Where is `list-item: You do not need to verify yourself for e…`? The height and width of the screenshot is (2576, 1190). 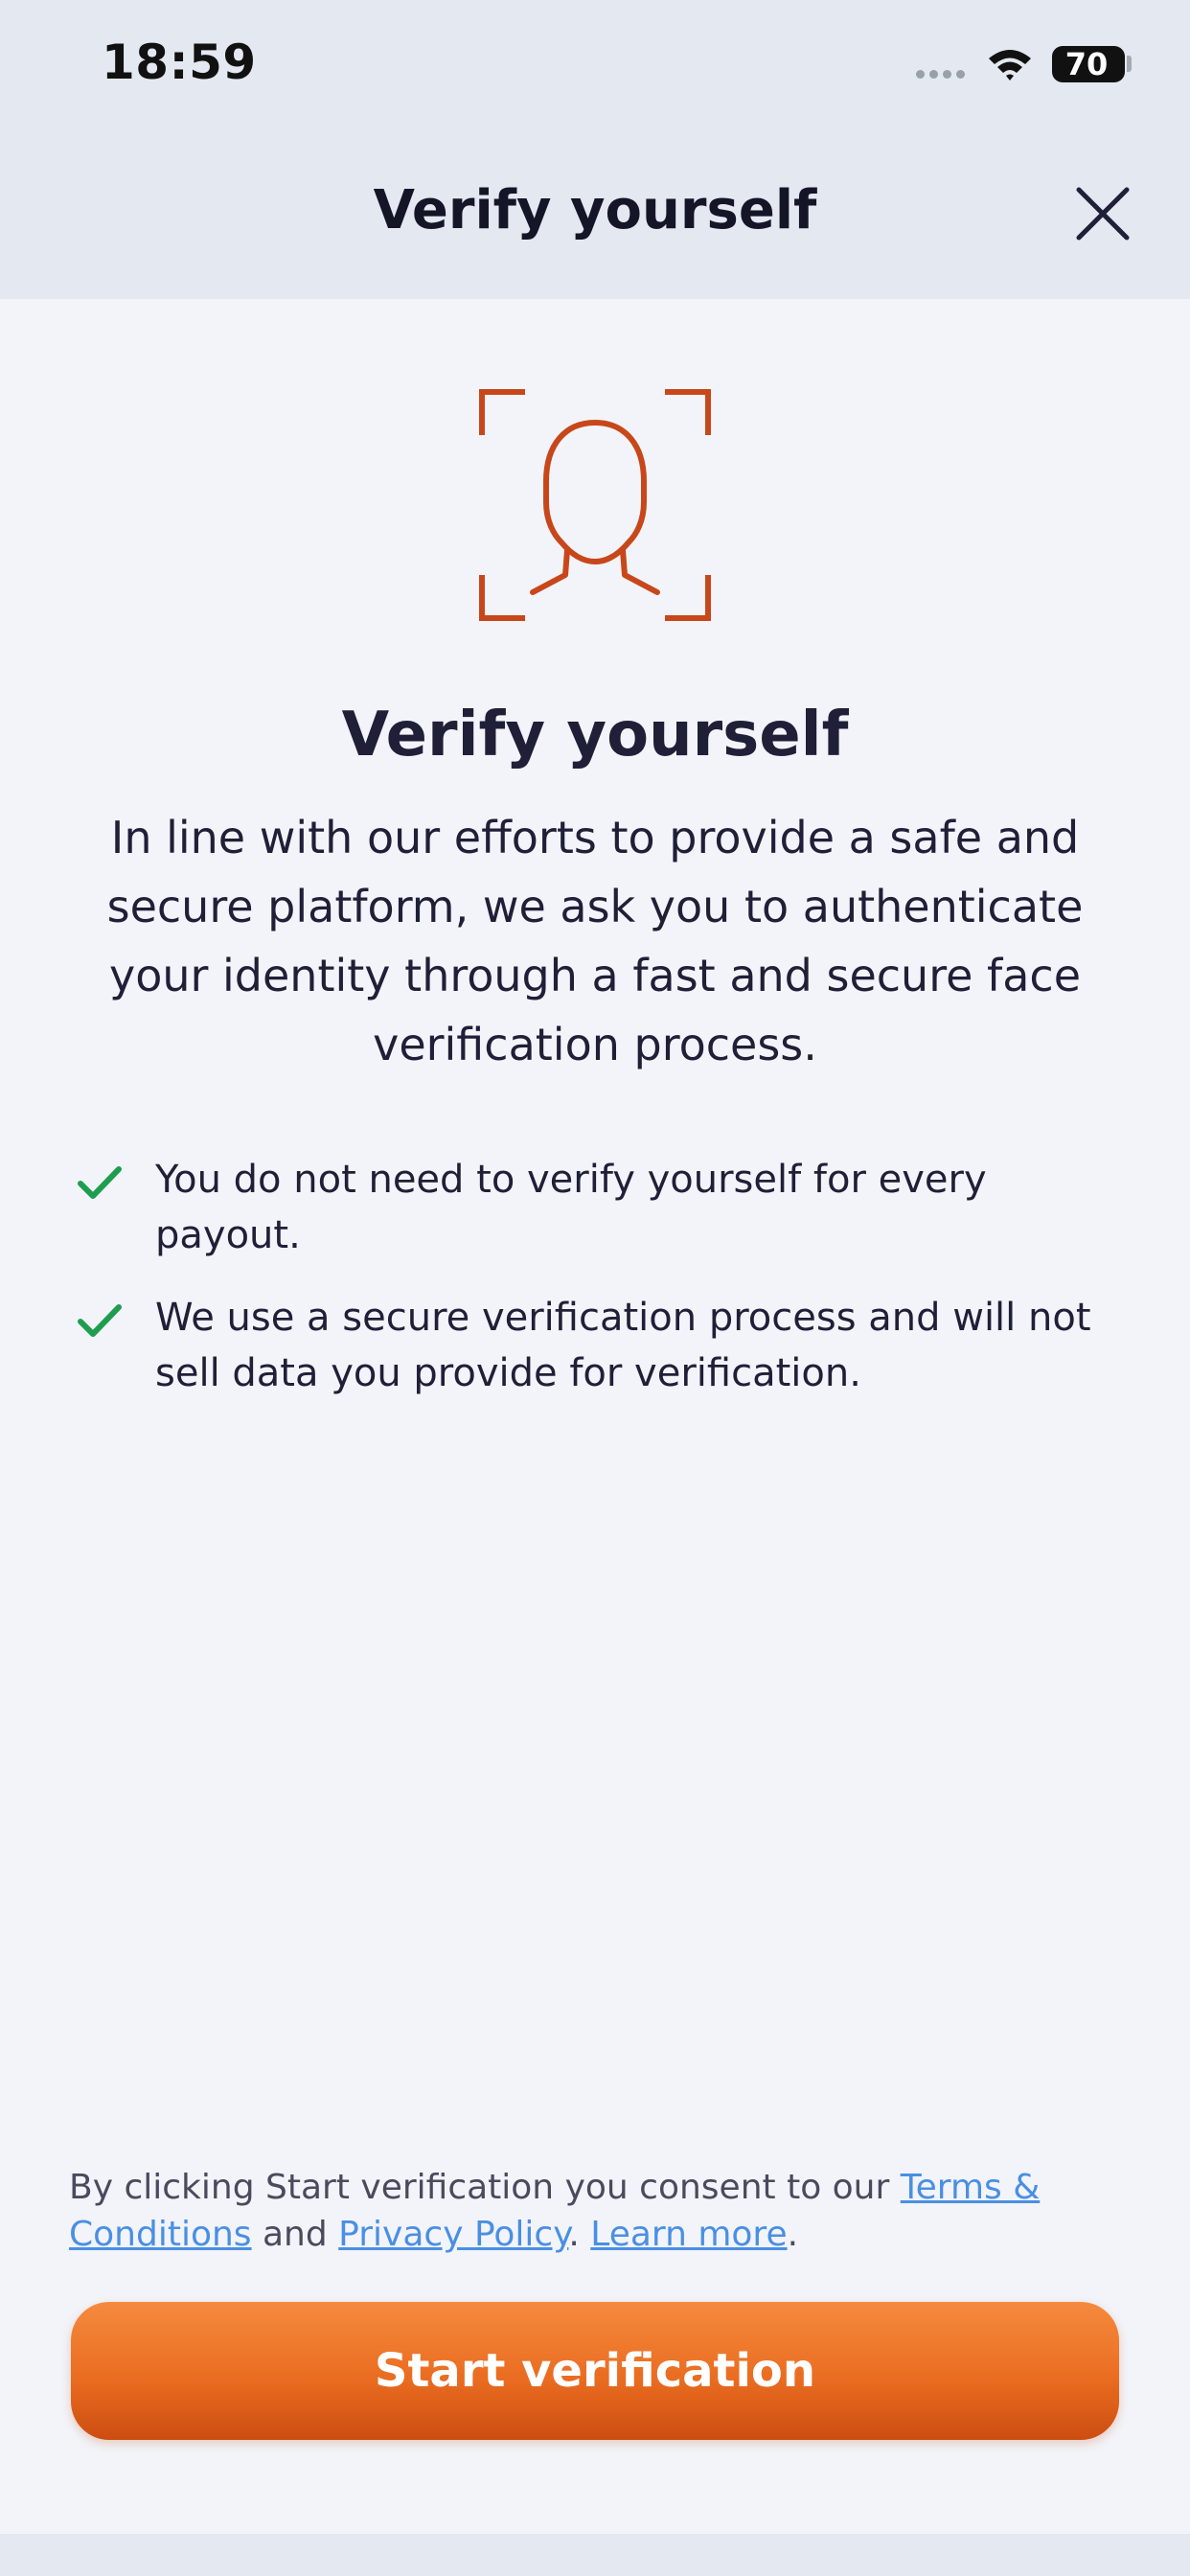 list-item: You do not need to verify yourself for e… is located at coordinates (599, 1207).